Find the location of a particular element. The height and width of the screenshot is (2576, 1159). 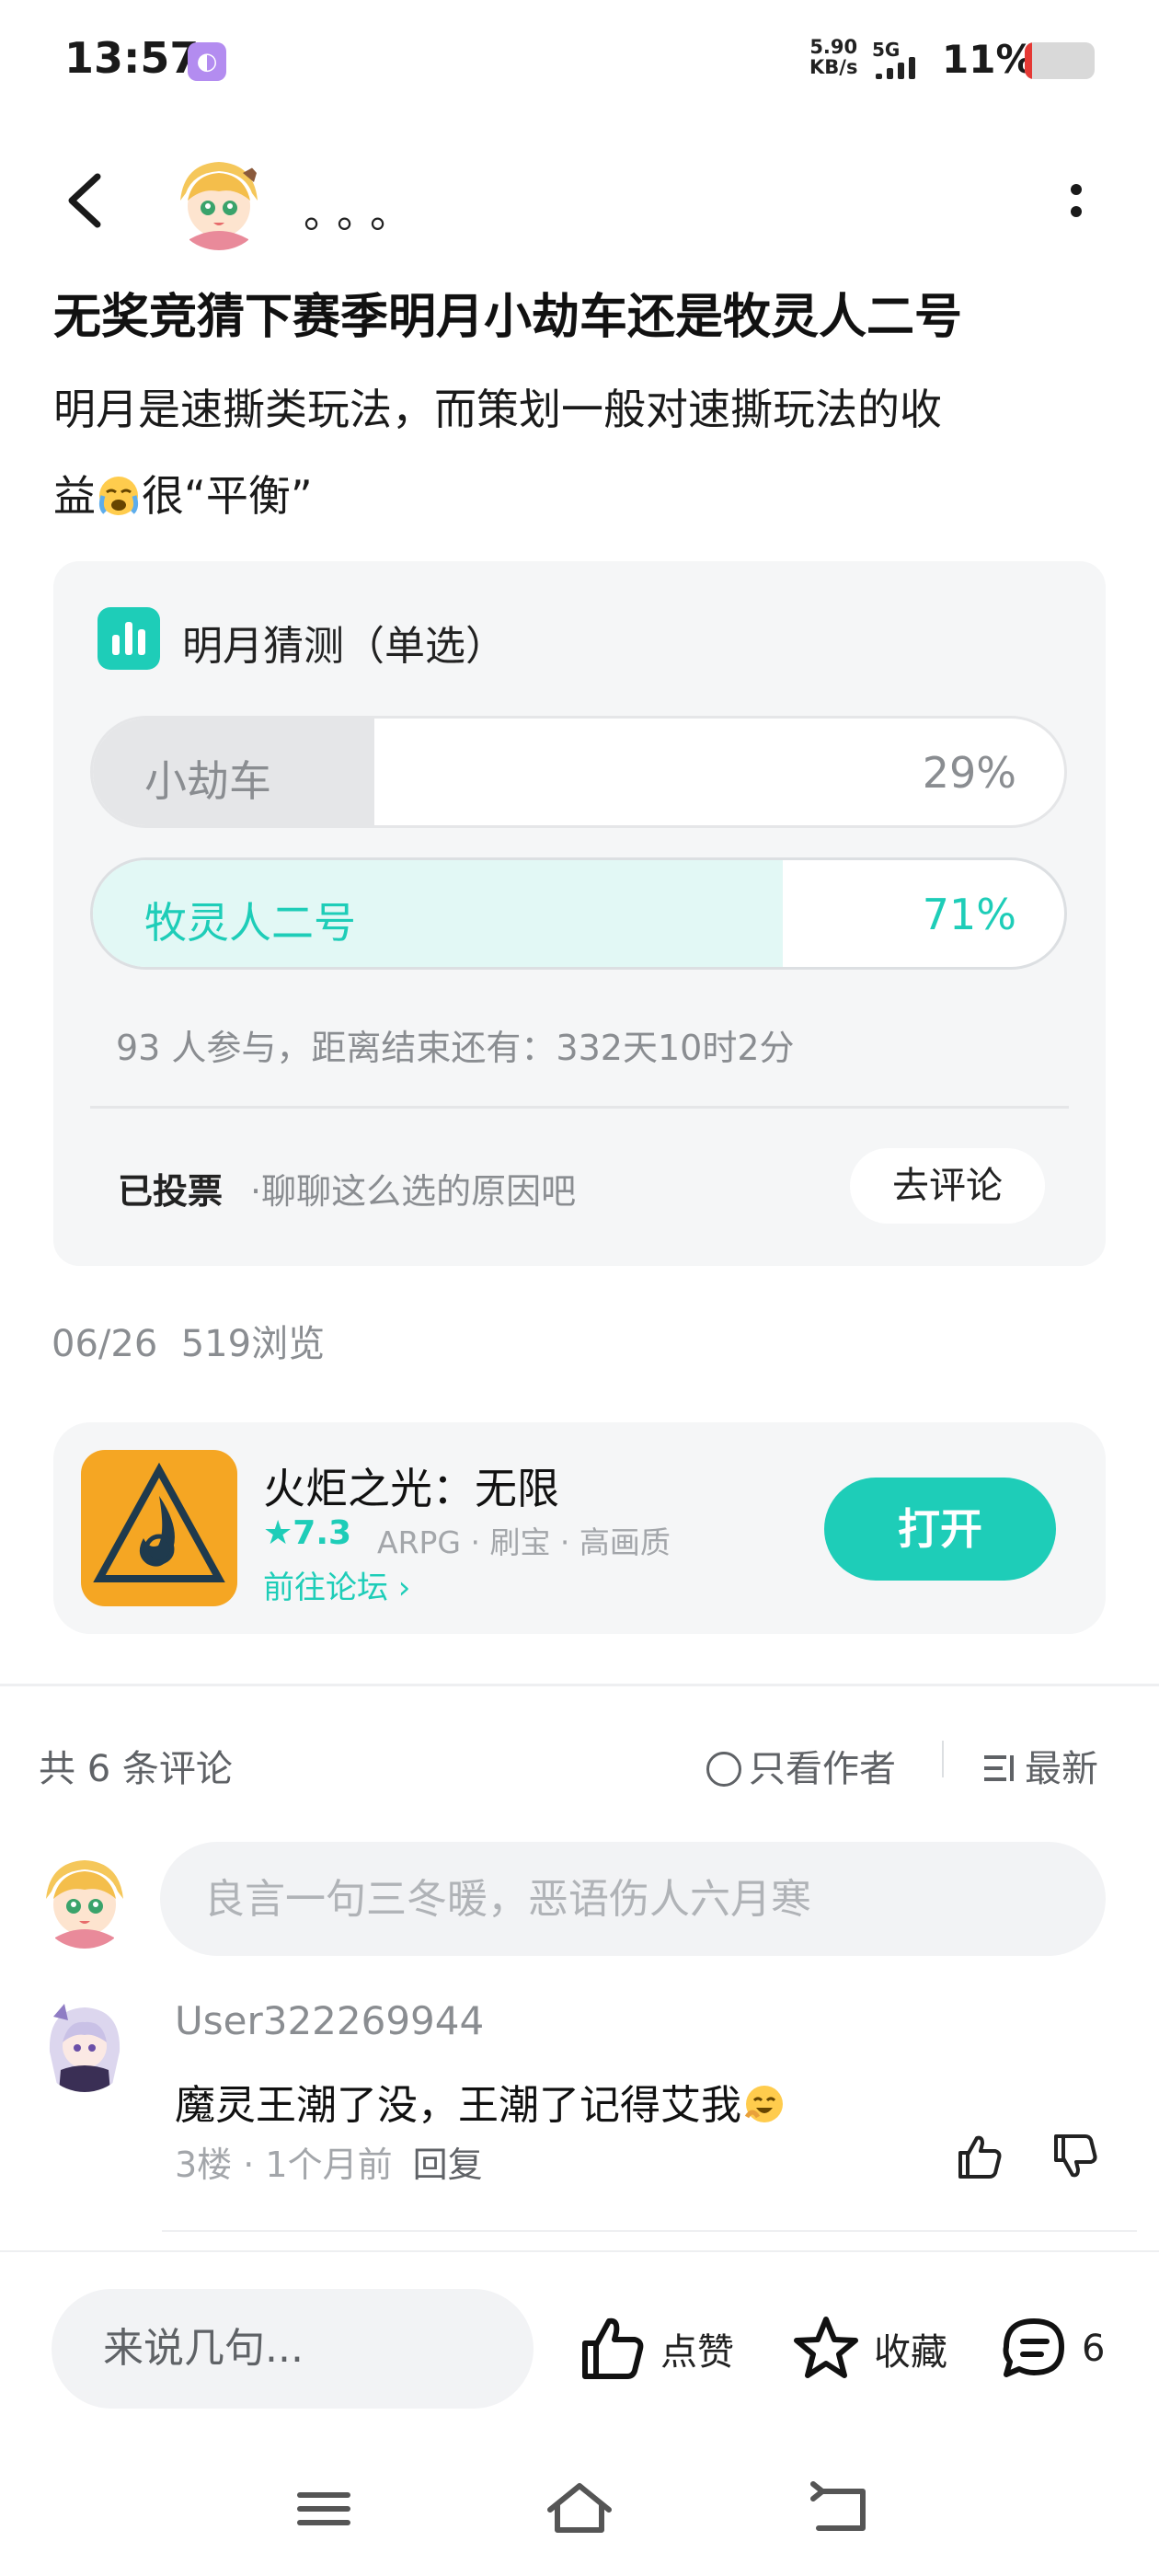

comment-count: 共 6 条评论 is located at coordinates (136, 1769).